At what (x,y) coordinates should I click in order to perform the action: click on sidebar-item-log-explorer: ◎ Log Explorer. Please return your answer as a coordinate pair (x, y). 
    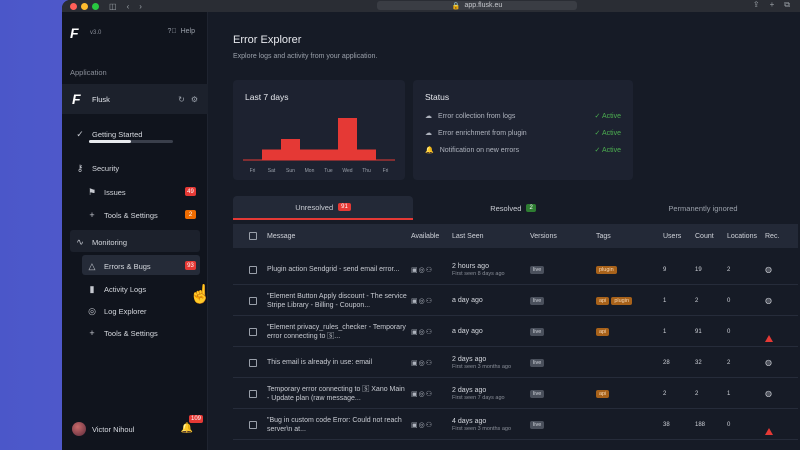
    Looking at the image, I should click on (135, 311).